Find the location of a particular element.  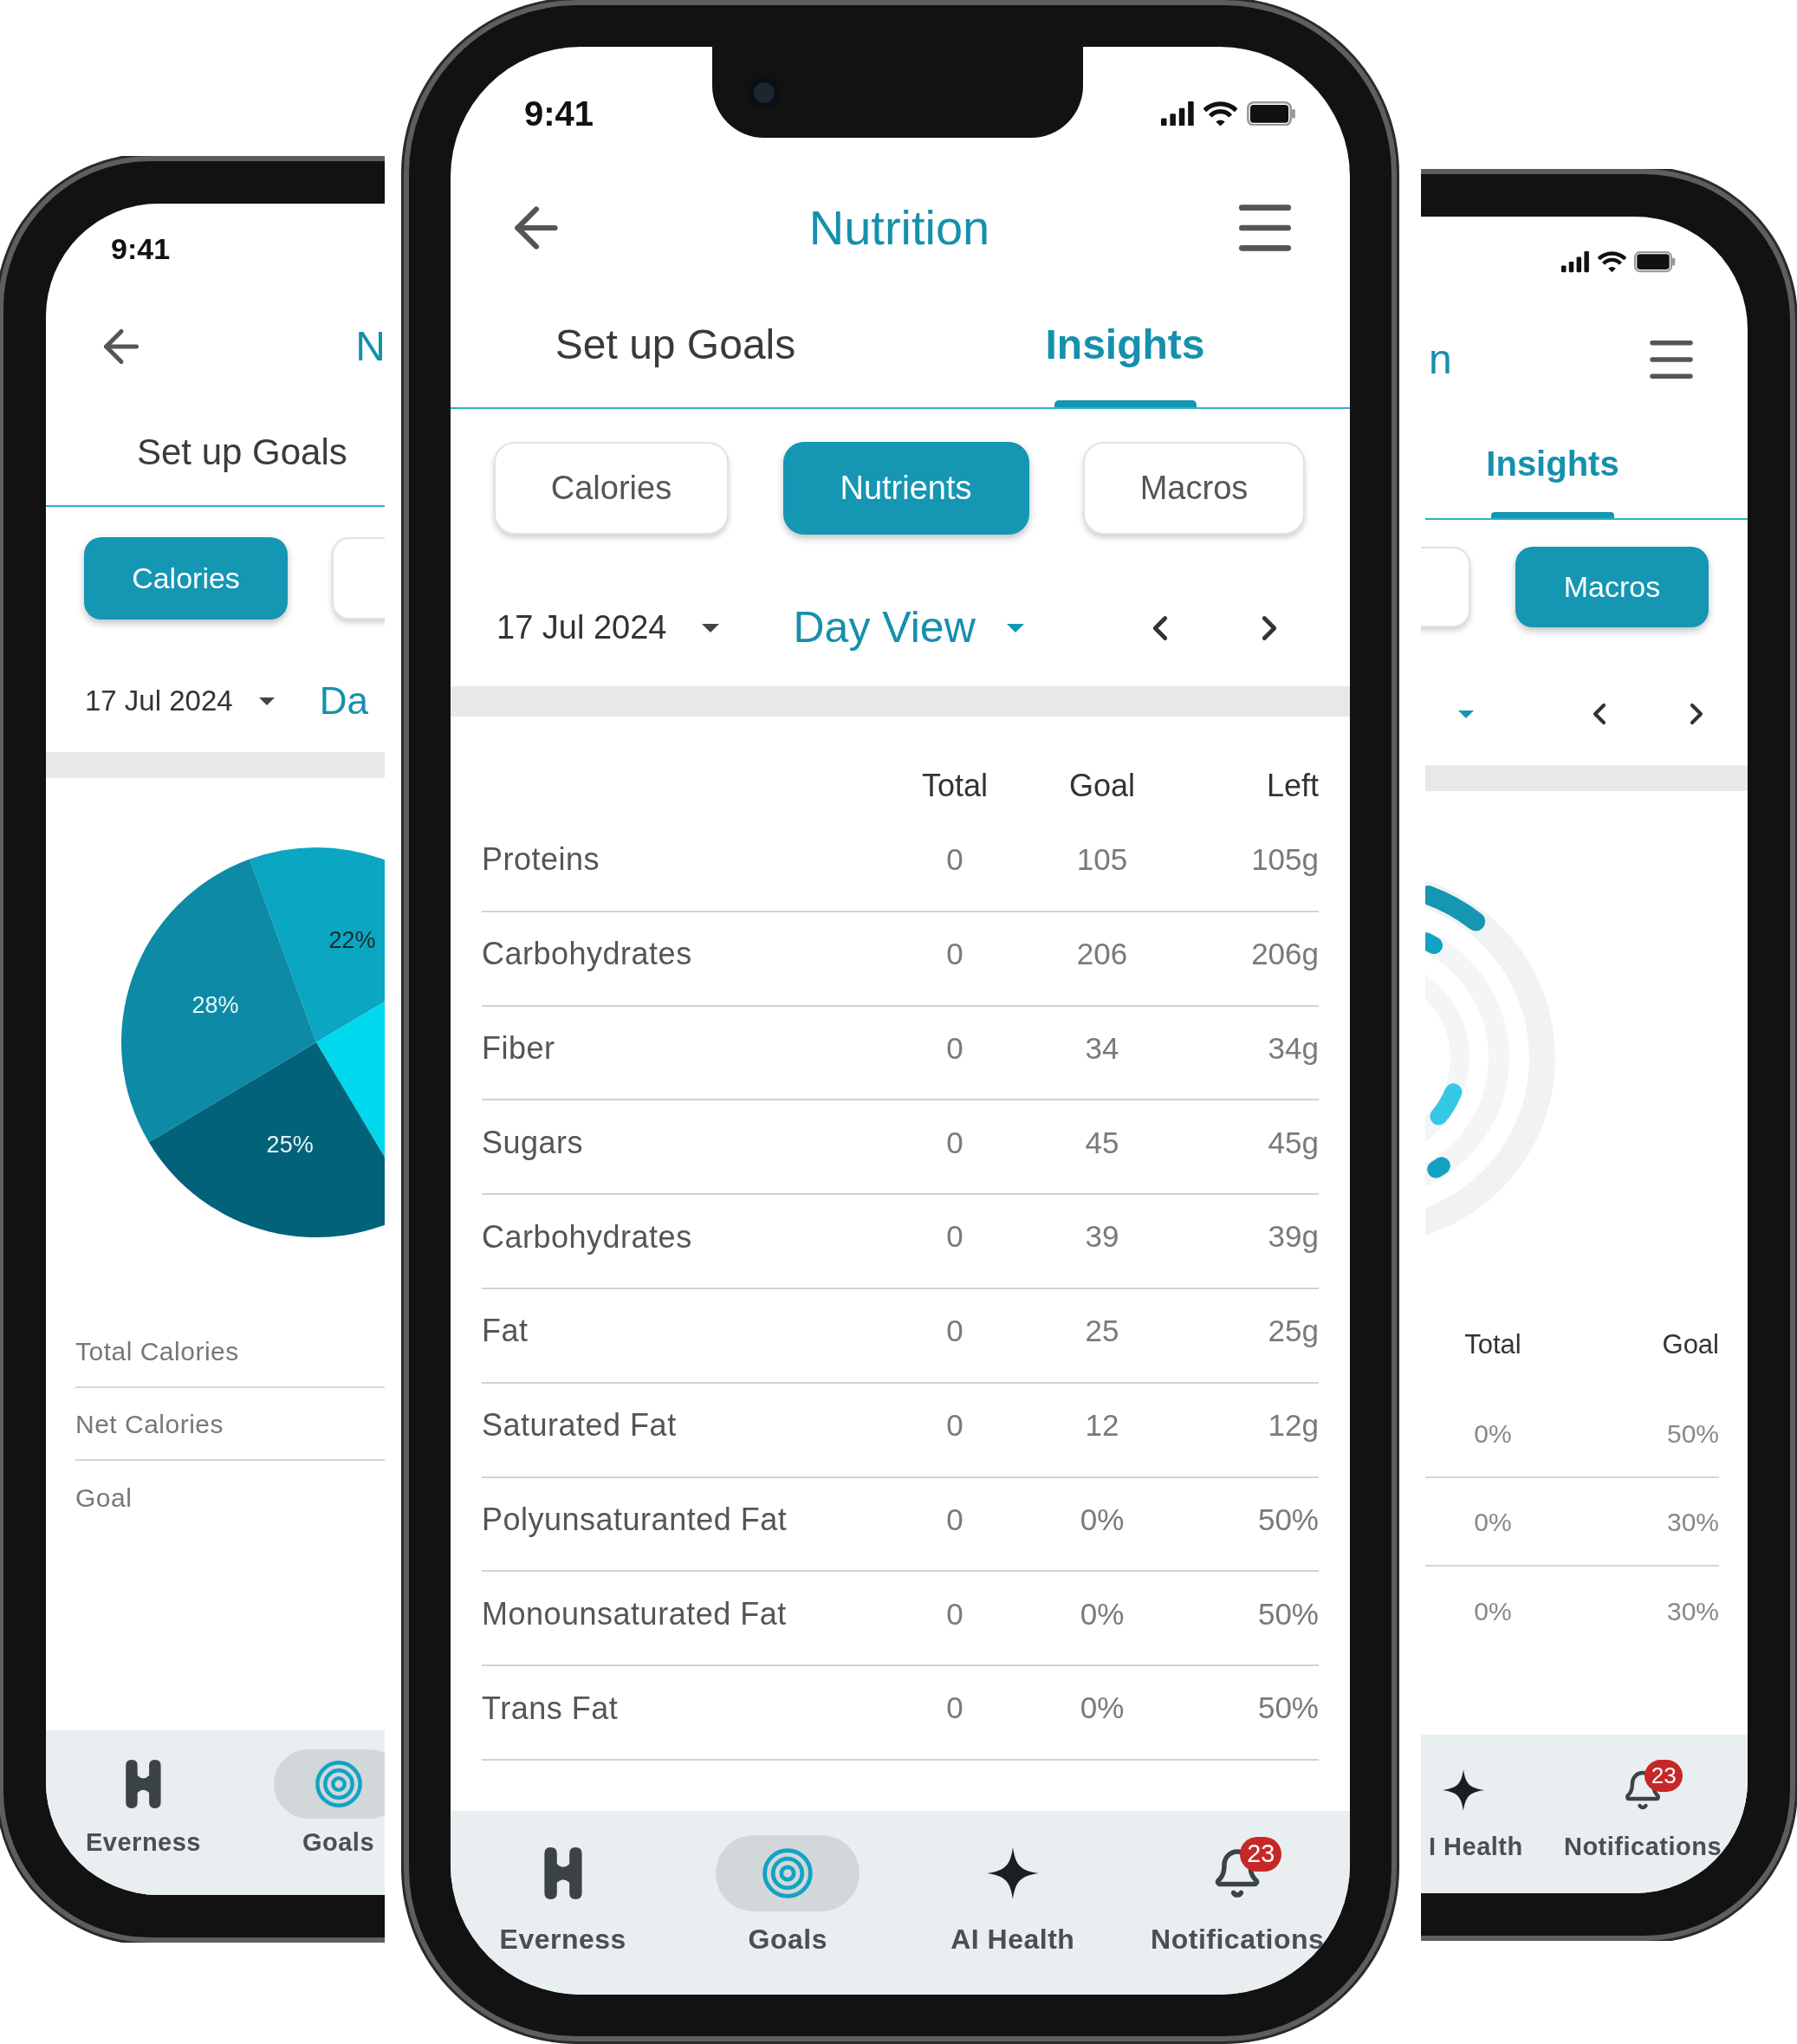

summary-label: Net Calories is located at coordinates (149, 1424).